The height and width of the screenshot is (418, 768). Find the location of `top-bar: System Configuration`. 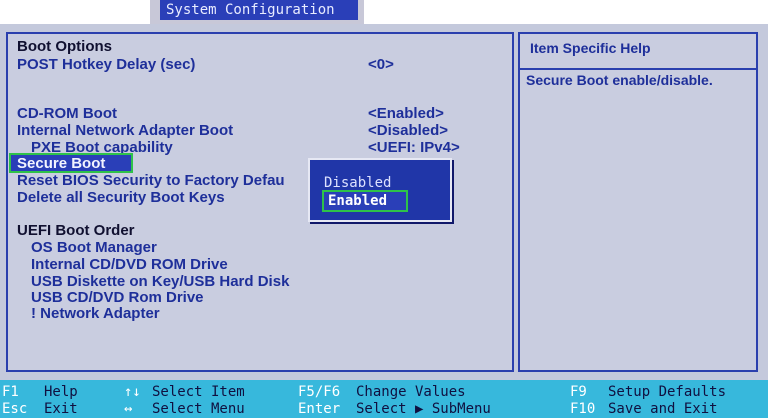

top-bar: System Configuration is located at coordinates (384, 12).